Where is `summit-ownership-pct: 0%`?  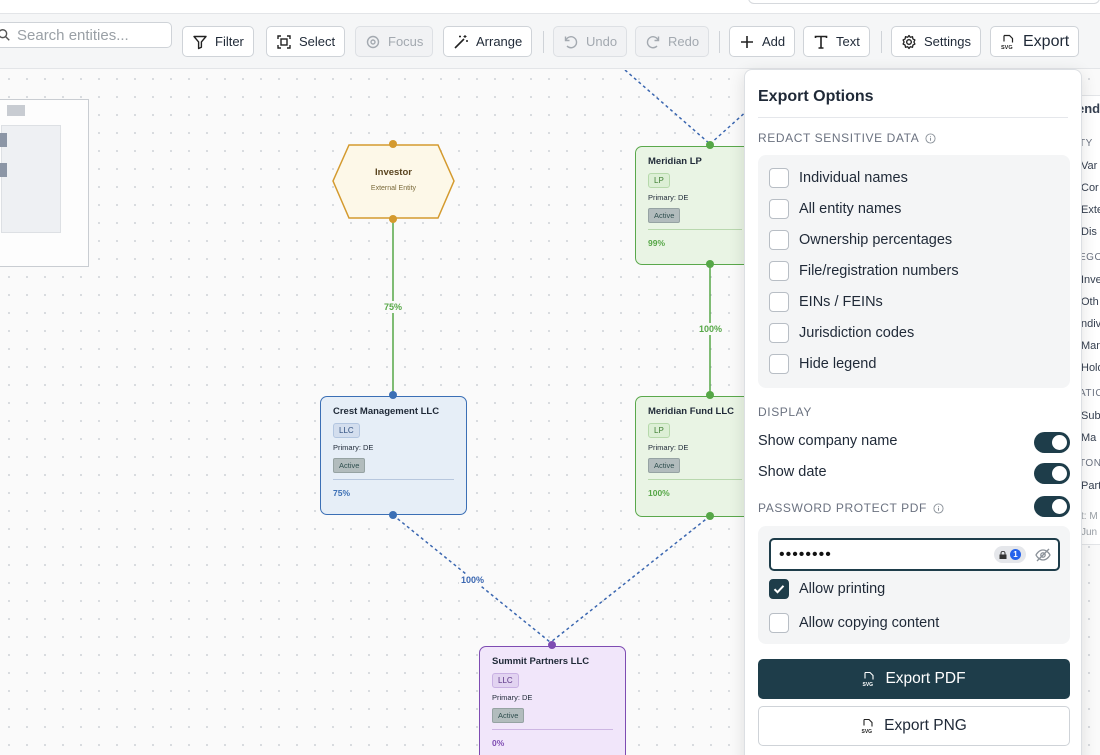 summit-ownership-pct: 0% is located at coordinates (498, 743).